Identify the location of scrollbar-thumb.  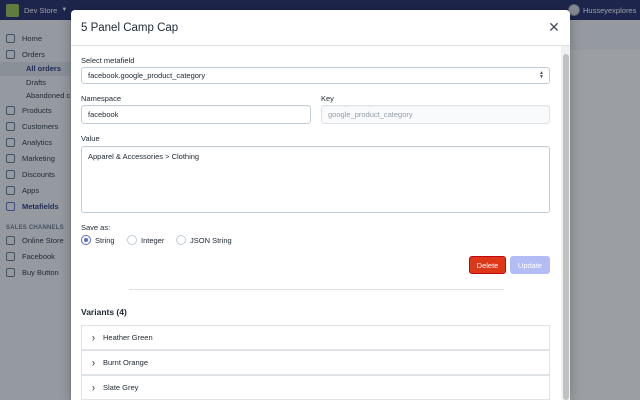
(565, 227).